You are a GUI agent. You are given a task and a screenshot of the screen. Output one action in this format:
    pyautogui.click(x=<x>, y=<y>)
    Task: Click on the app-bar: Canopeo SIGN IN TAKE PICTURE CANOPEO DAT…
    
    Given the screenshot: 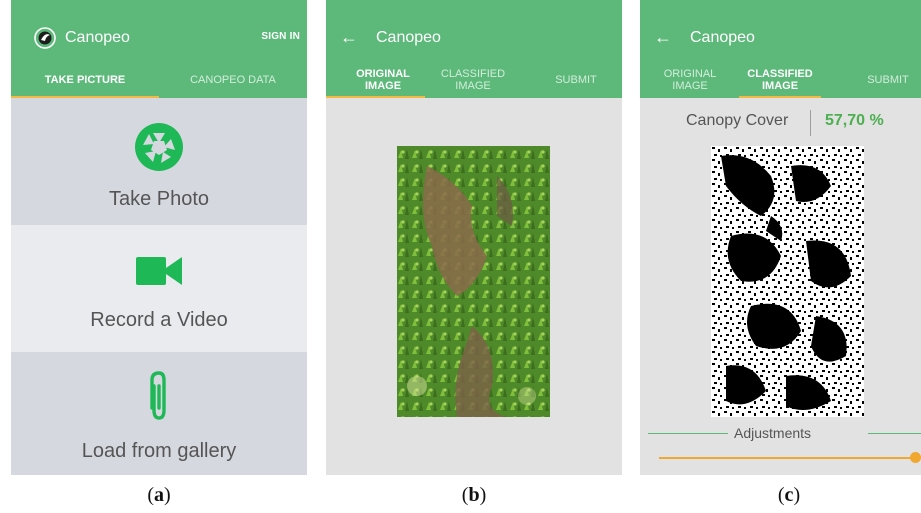 What is the action you would take?
    pyautogui.click(x=159, y=49)
    